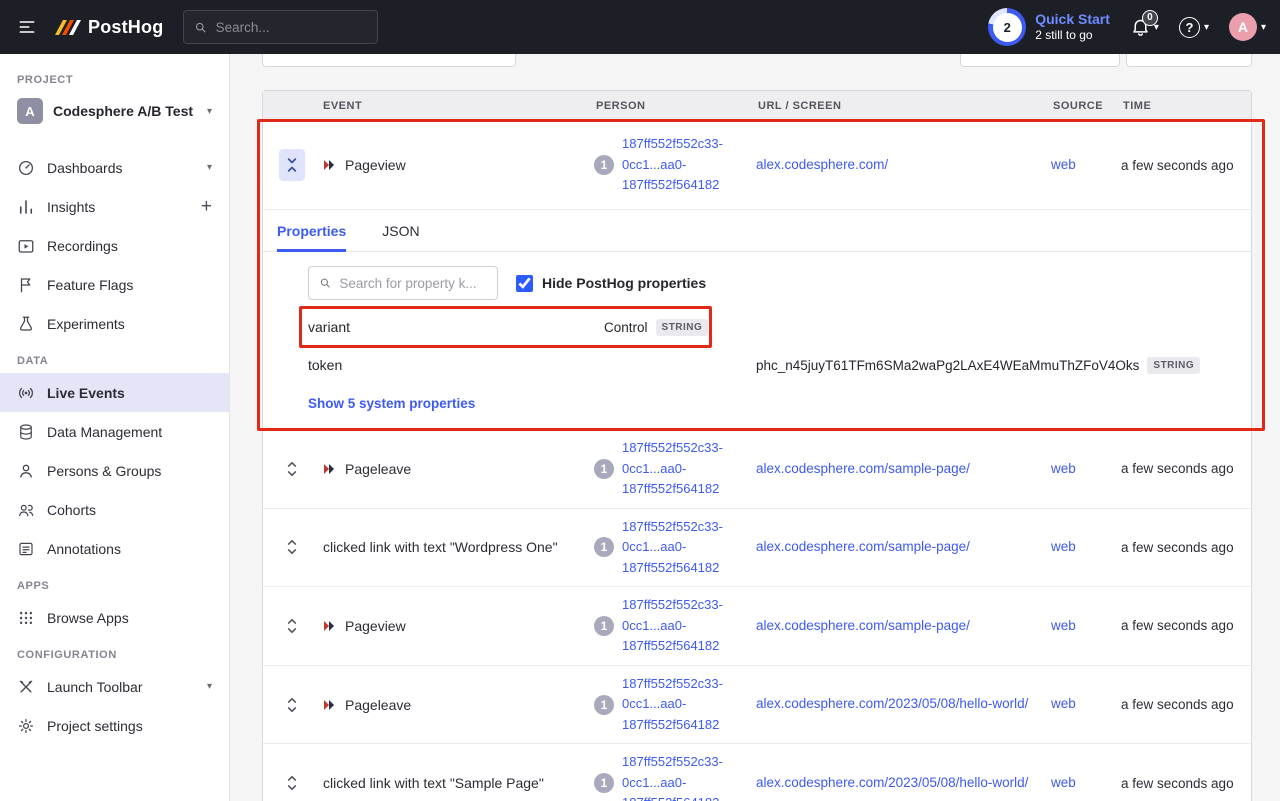  Describe the element at coordinates (114, 245) in the screenshot. I see `sidebar-item-recordings: Recordings` at that location.